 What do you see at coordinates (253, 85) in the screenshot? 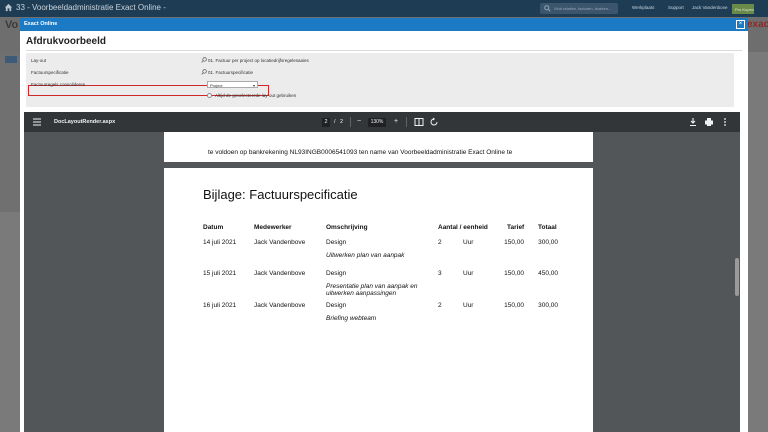
I see `chevron-down-icon: ▾` at bounding box center [253, 85].